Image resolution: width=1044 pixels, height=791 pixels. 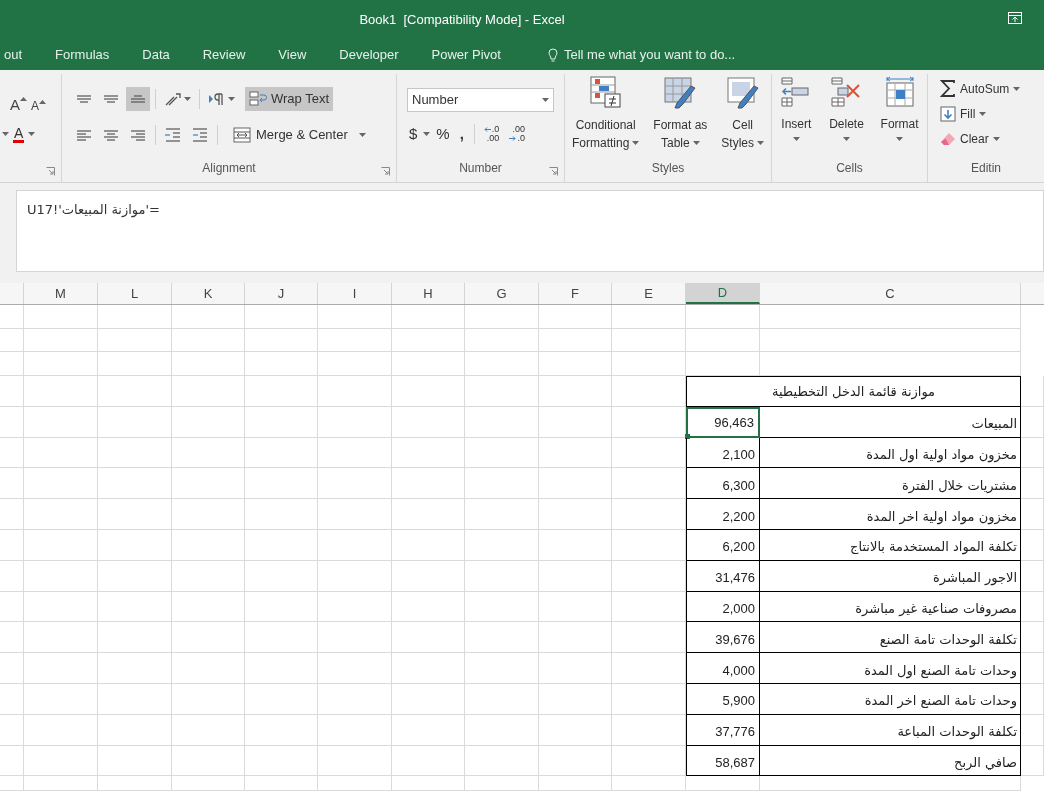 I want to click on table-cell: 5,900, so click(x=723, y=699).